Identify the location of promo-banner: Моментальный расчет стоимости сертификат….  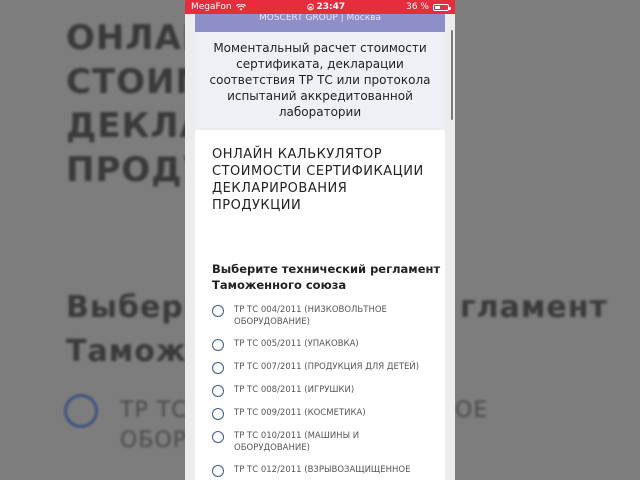
(320, 80).